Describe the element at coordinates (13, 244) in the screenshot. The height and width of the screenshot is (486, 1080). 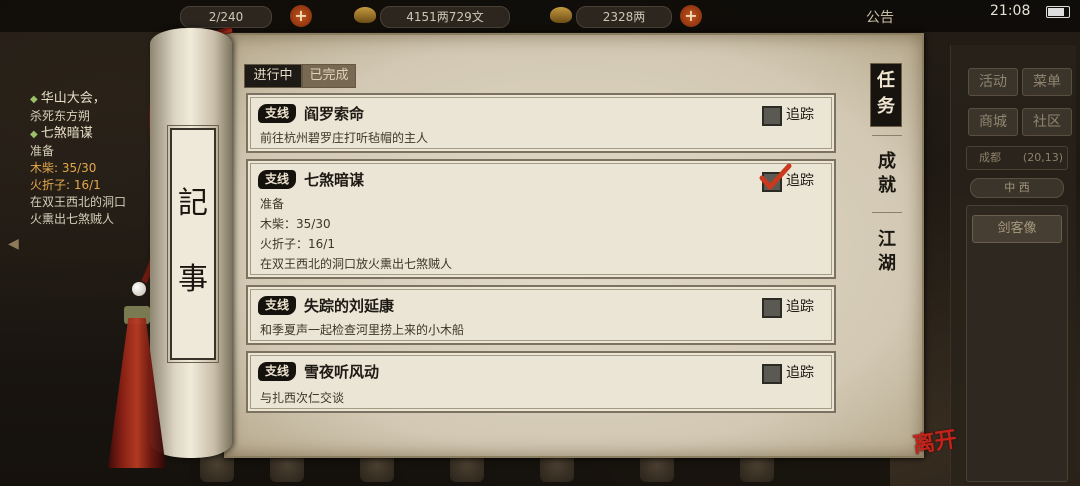
I see `collapse-left-icon: ◀` at that location.